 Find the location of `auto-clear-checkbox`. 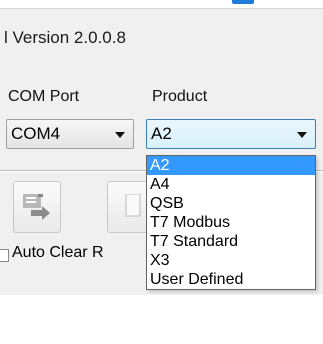

auto-clear-checkbox is located at coordinates (4, 255).